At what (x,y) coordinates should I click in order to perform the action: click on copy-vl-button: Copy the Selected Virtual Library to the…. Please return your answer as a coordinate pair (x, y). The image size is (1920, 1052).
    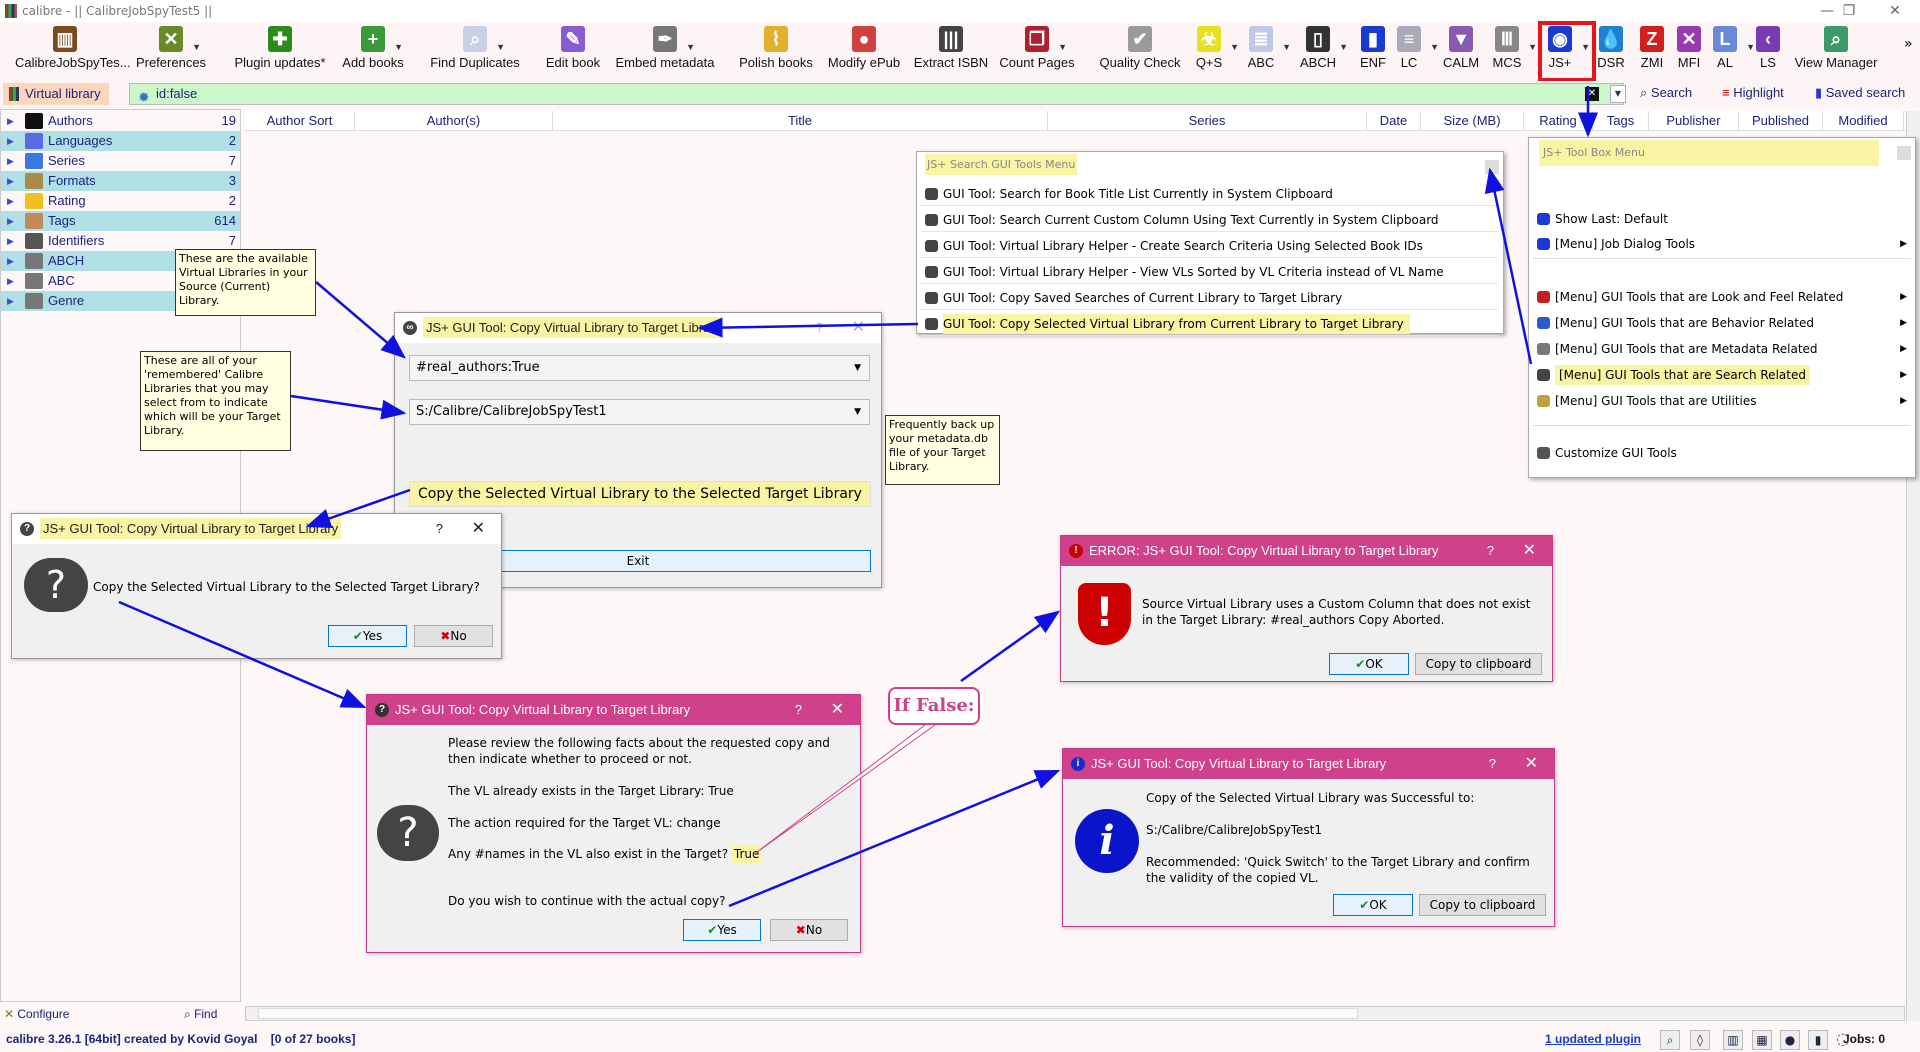
    Looking at the image, I should click on (640, 494).